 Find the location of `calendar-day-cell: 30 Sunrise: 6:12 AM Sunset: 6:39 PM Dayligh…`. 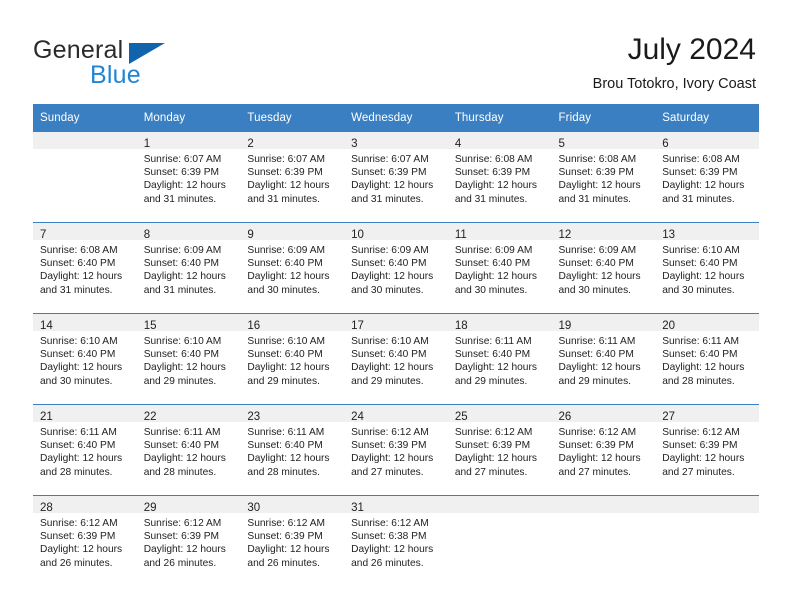

calendar-day-cell: 30 Sunrise: 6:12 AM Sunset: 6:39 PM Dayligh… is located at coordinates (292, 540).